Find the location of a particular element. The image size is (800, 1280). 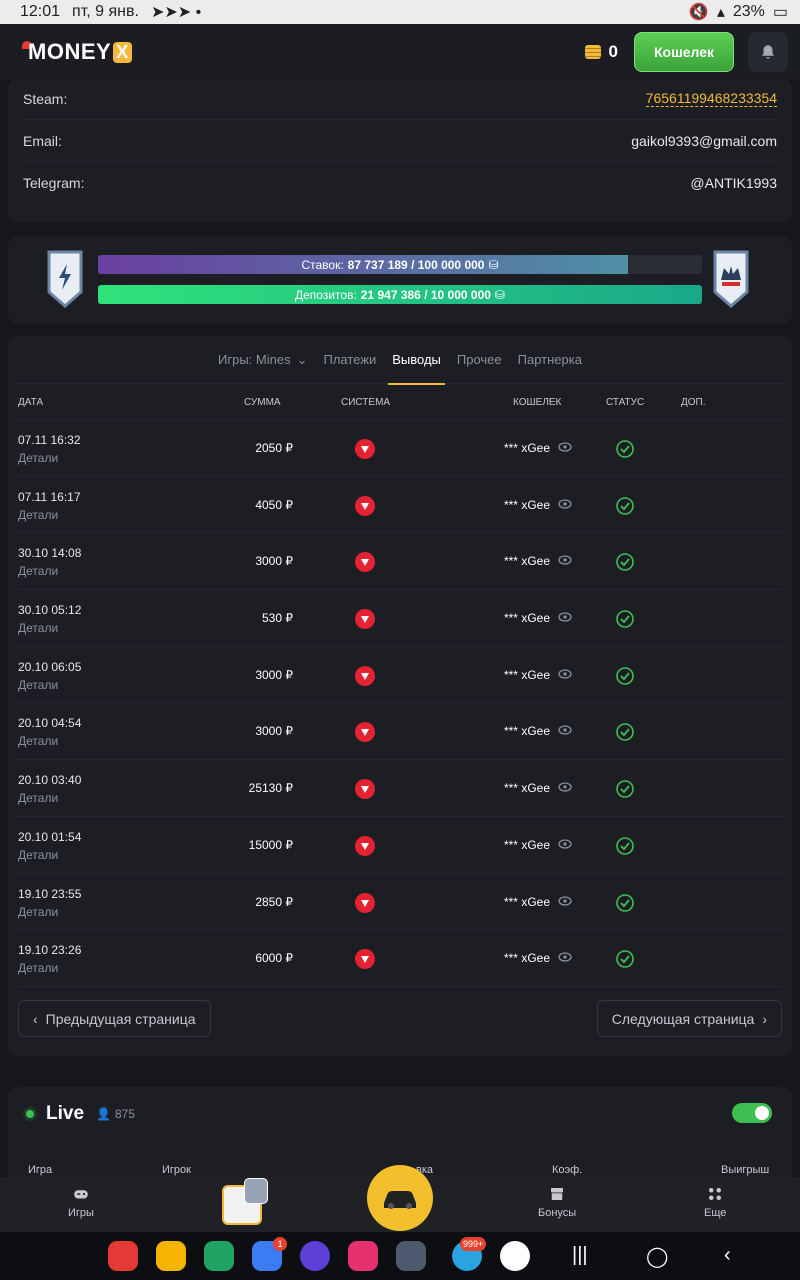

email-value: gaikol9393@gmail.com is located at coordinates (704, 140).